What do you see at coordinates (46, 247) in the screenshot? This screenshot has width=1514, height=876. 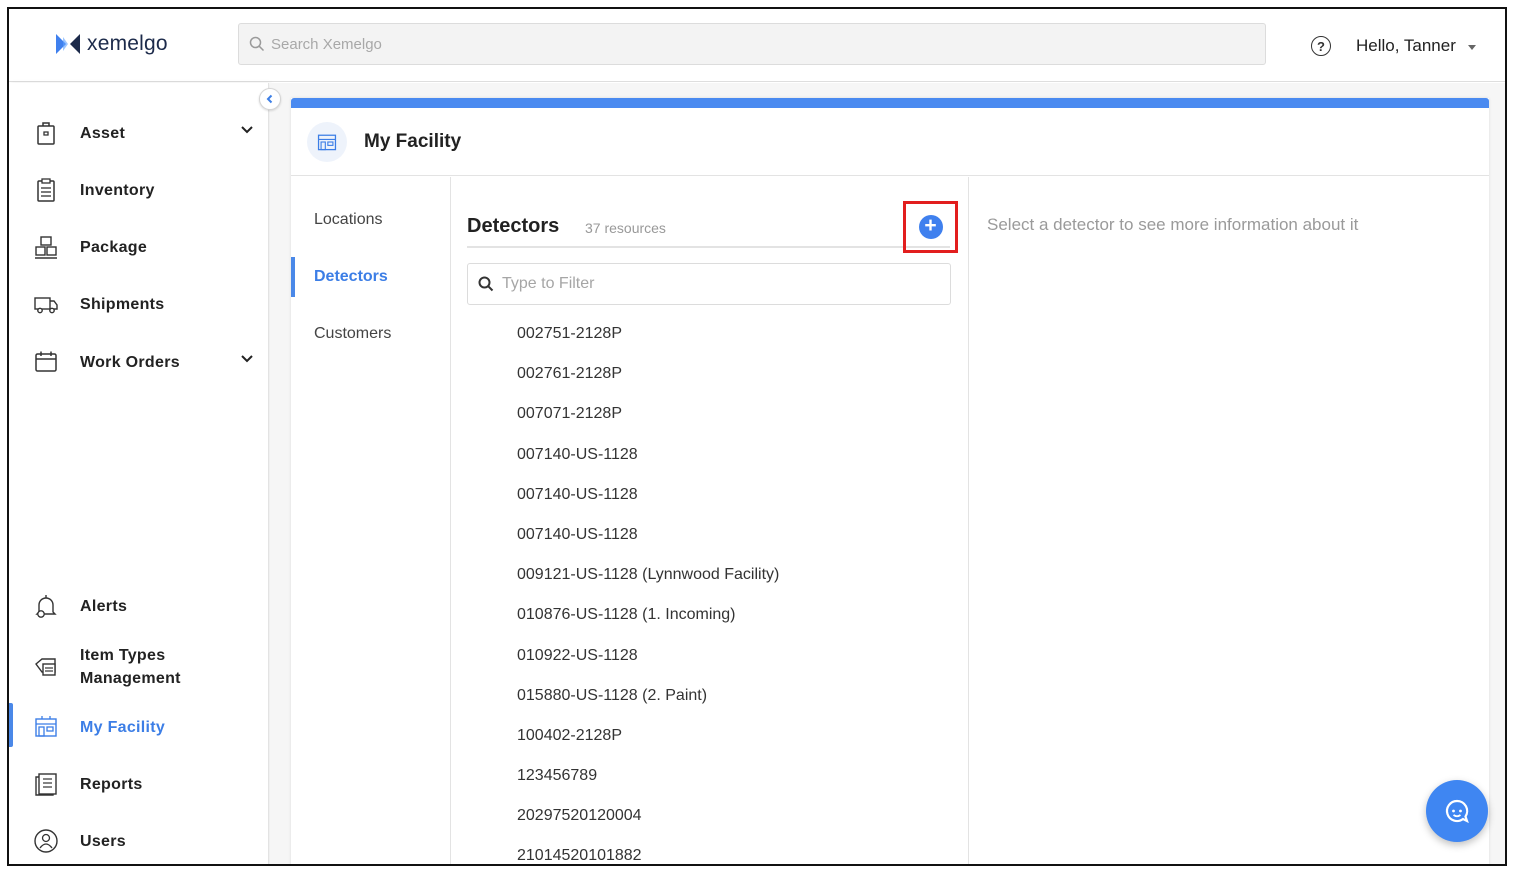 I see `package-icon` at bounding box center [46, 247].